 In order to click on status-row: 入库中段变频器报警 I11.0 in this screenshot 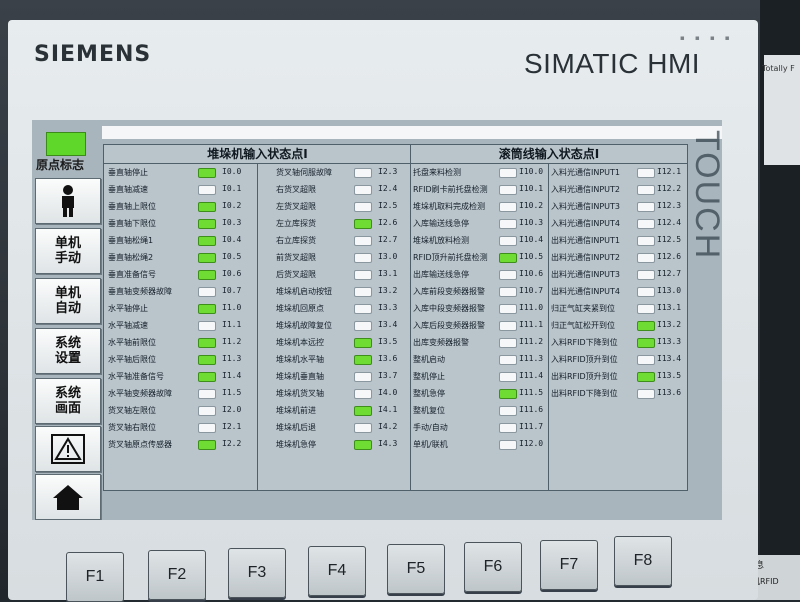, I will do `click(479, 308)`.